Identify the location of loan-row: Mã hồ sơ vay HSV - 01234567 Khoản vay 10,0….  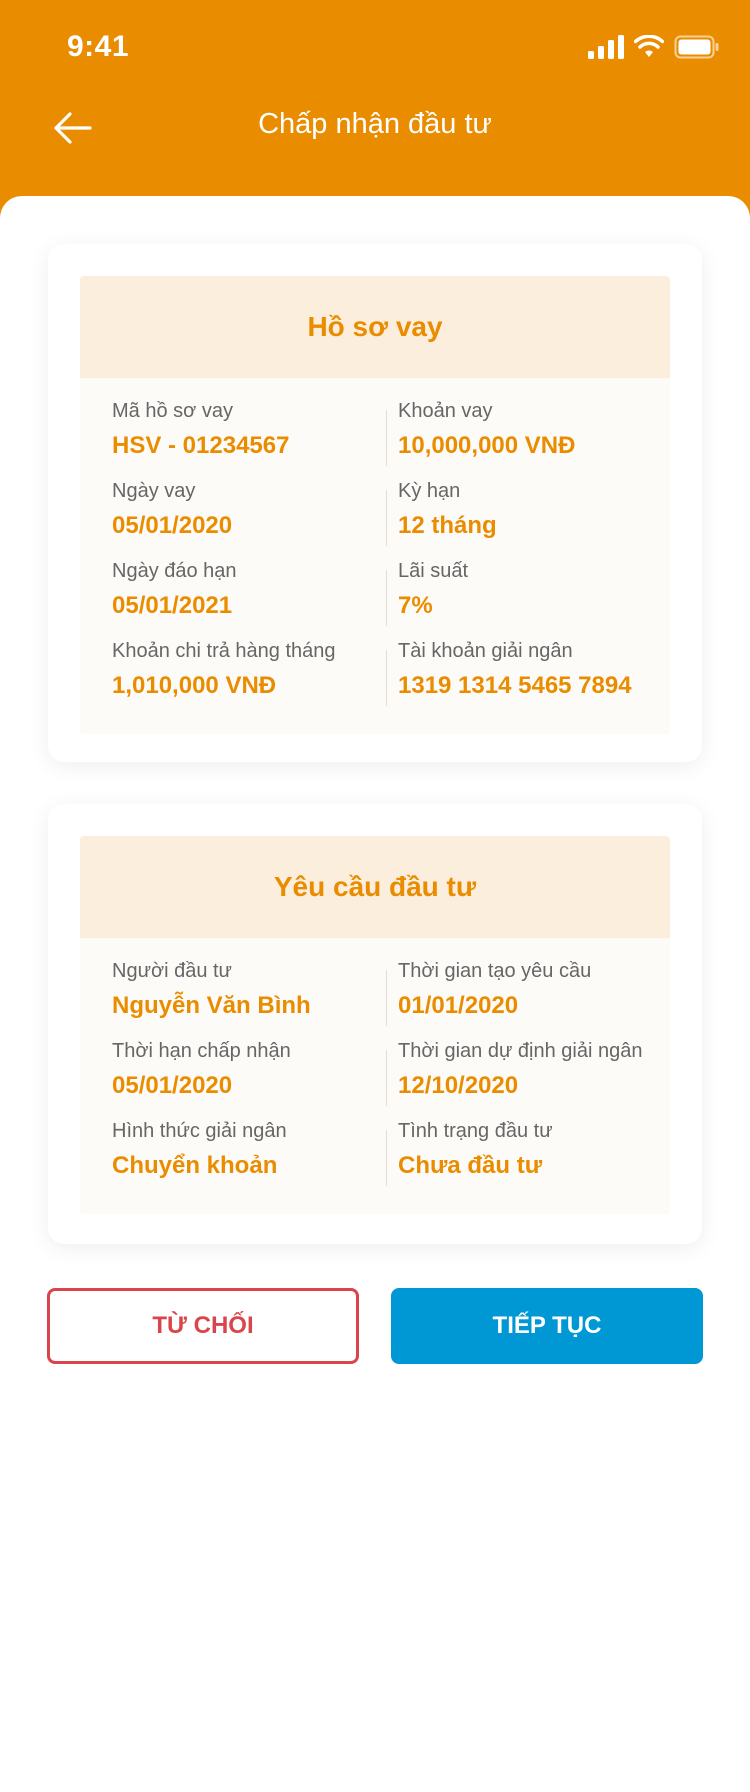
(375, 438).